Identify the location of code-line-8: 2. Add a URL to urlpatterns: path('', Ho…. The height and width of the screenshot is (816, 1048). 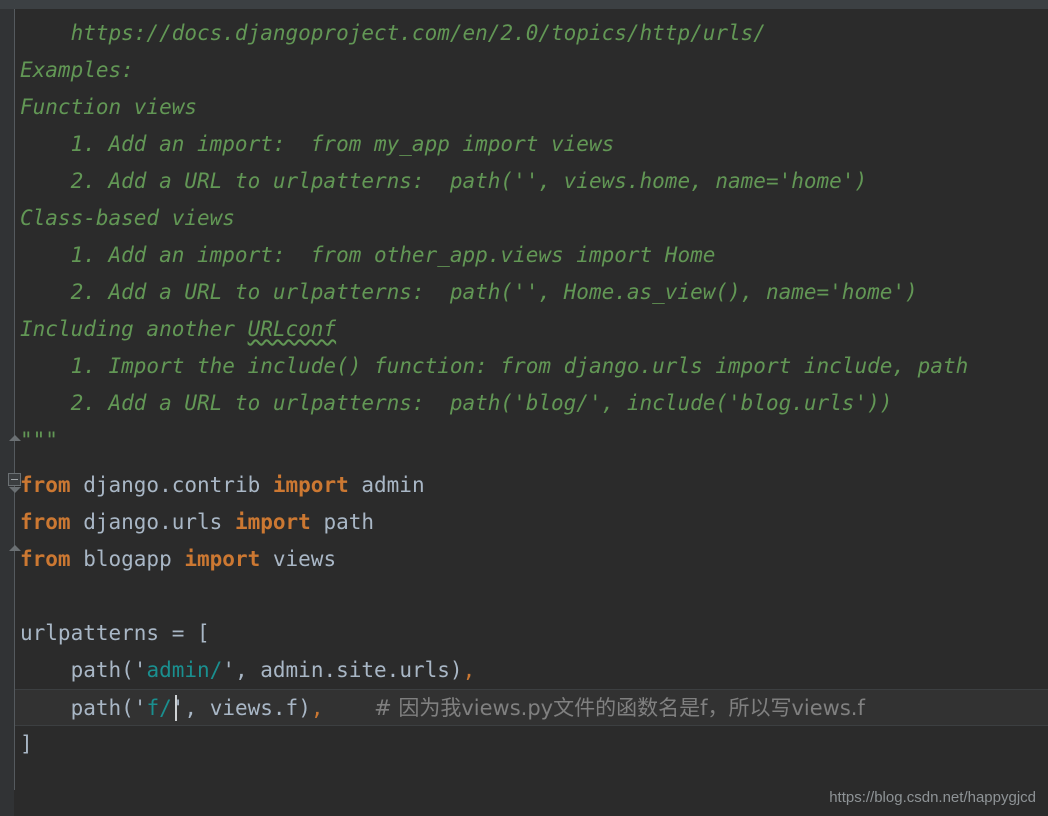
(531, 292).